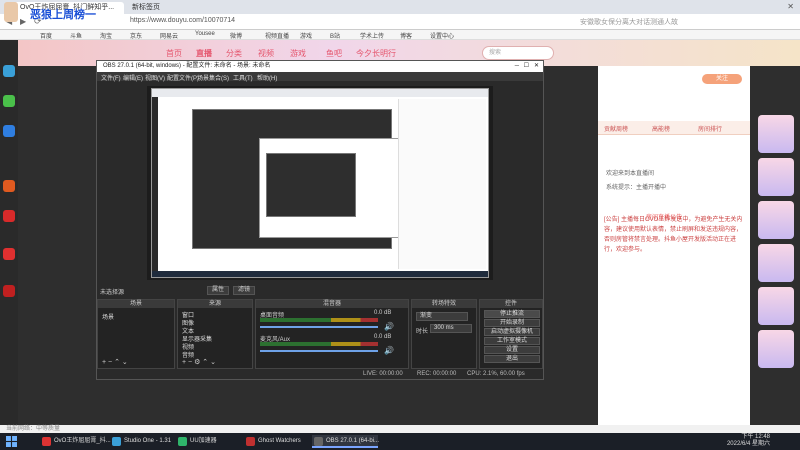 This screenshot has width=800, height=450. I want to click on menu-scene-collection: 场景集合(S), so click(213, 77).